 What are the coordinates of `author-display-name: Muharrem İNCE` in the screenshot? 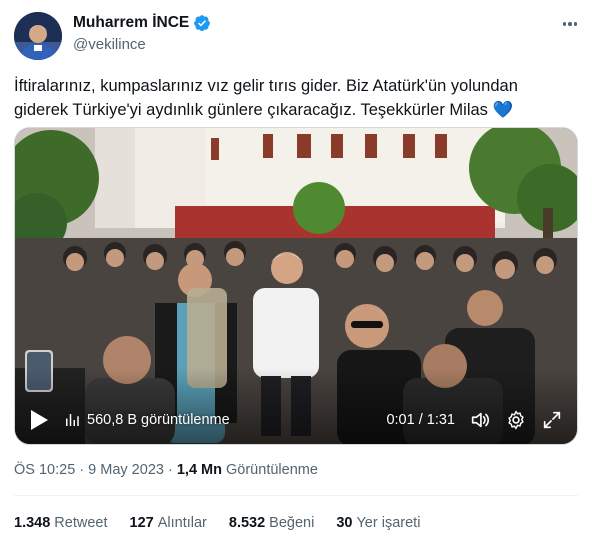 It's located at (131, 23).